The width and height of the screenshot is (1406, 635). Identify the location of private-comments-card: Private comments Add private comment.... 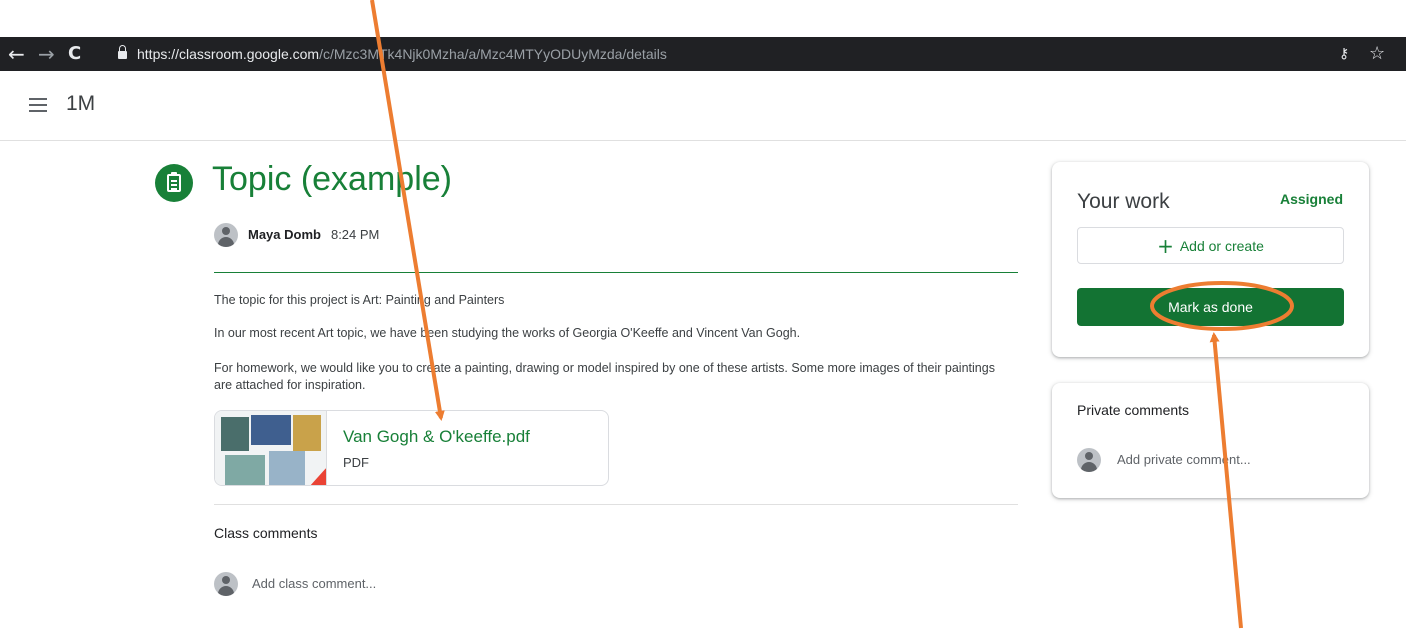
(1210, 440).